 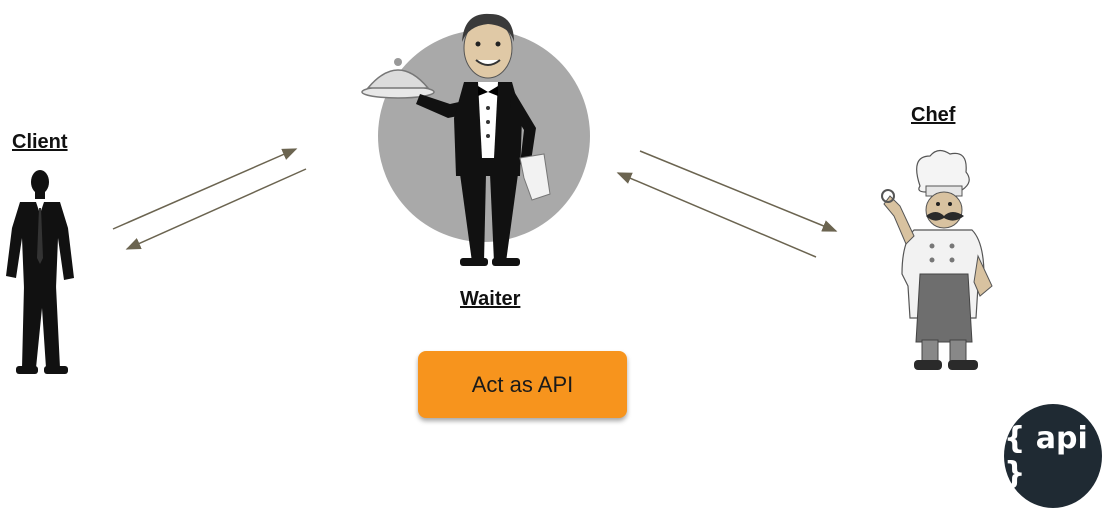 I want to click on waiter-label: Waiter, so click(x=490, y=299).